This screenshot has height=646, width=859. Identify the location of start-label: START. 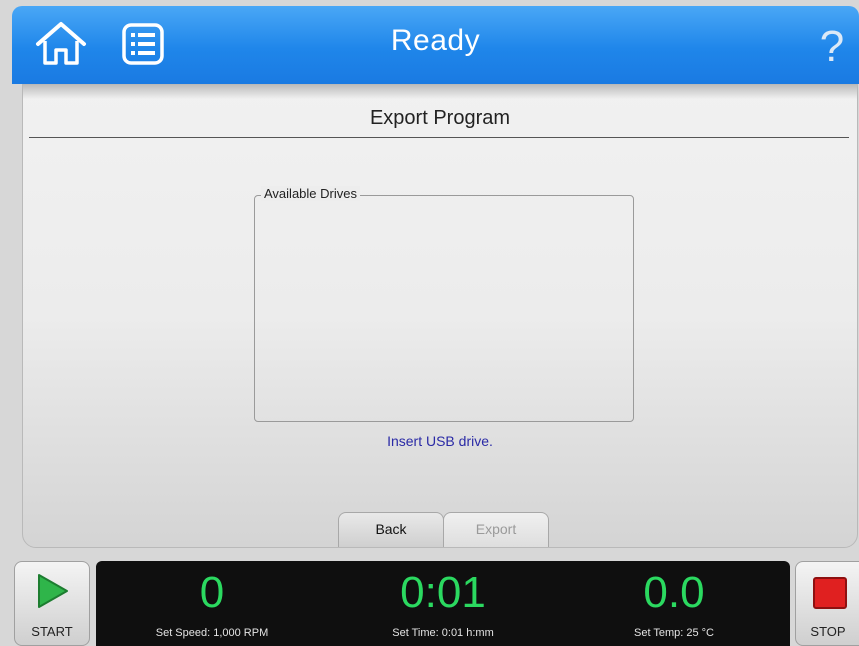
(52, 631).